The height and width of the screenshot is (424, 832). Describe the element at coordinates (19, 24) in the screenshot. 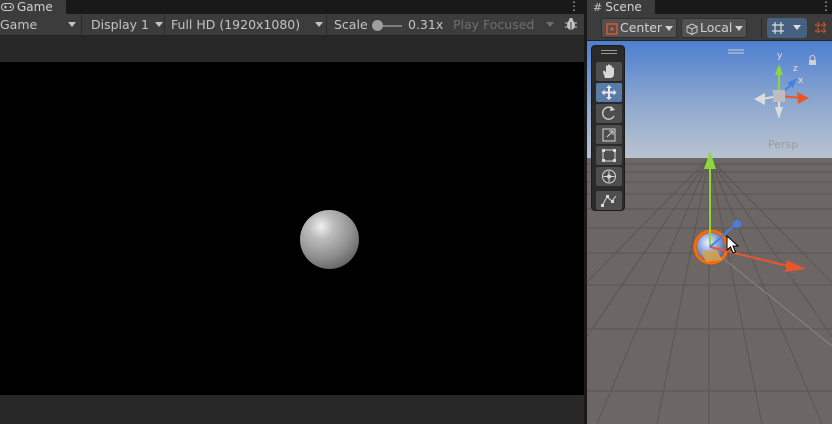

I see `view-mode-label: Game` at that location.